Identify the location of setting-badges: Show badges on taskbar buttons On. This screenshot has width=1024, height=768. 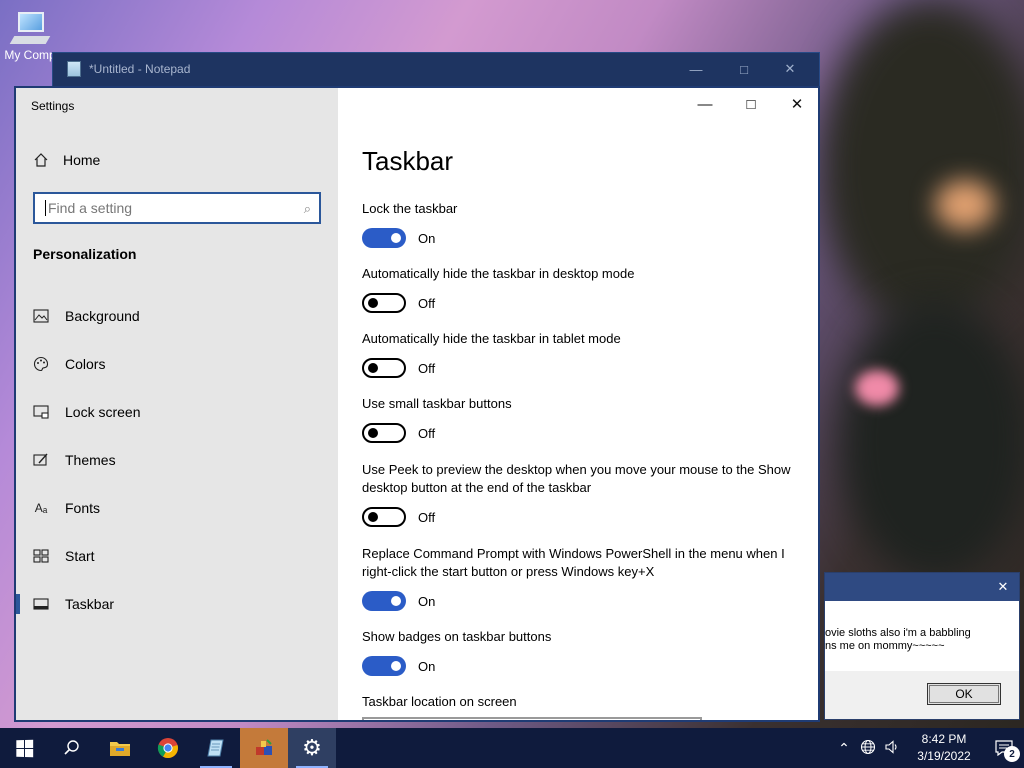
(582, 652).